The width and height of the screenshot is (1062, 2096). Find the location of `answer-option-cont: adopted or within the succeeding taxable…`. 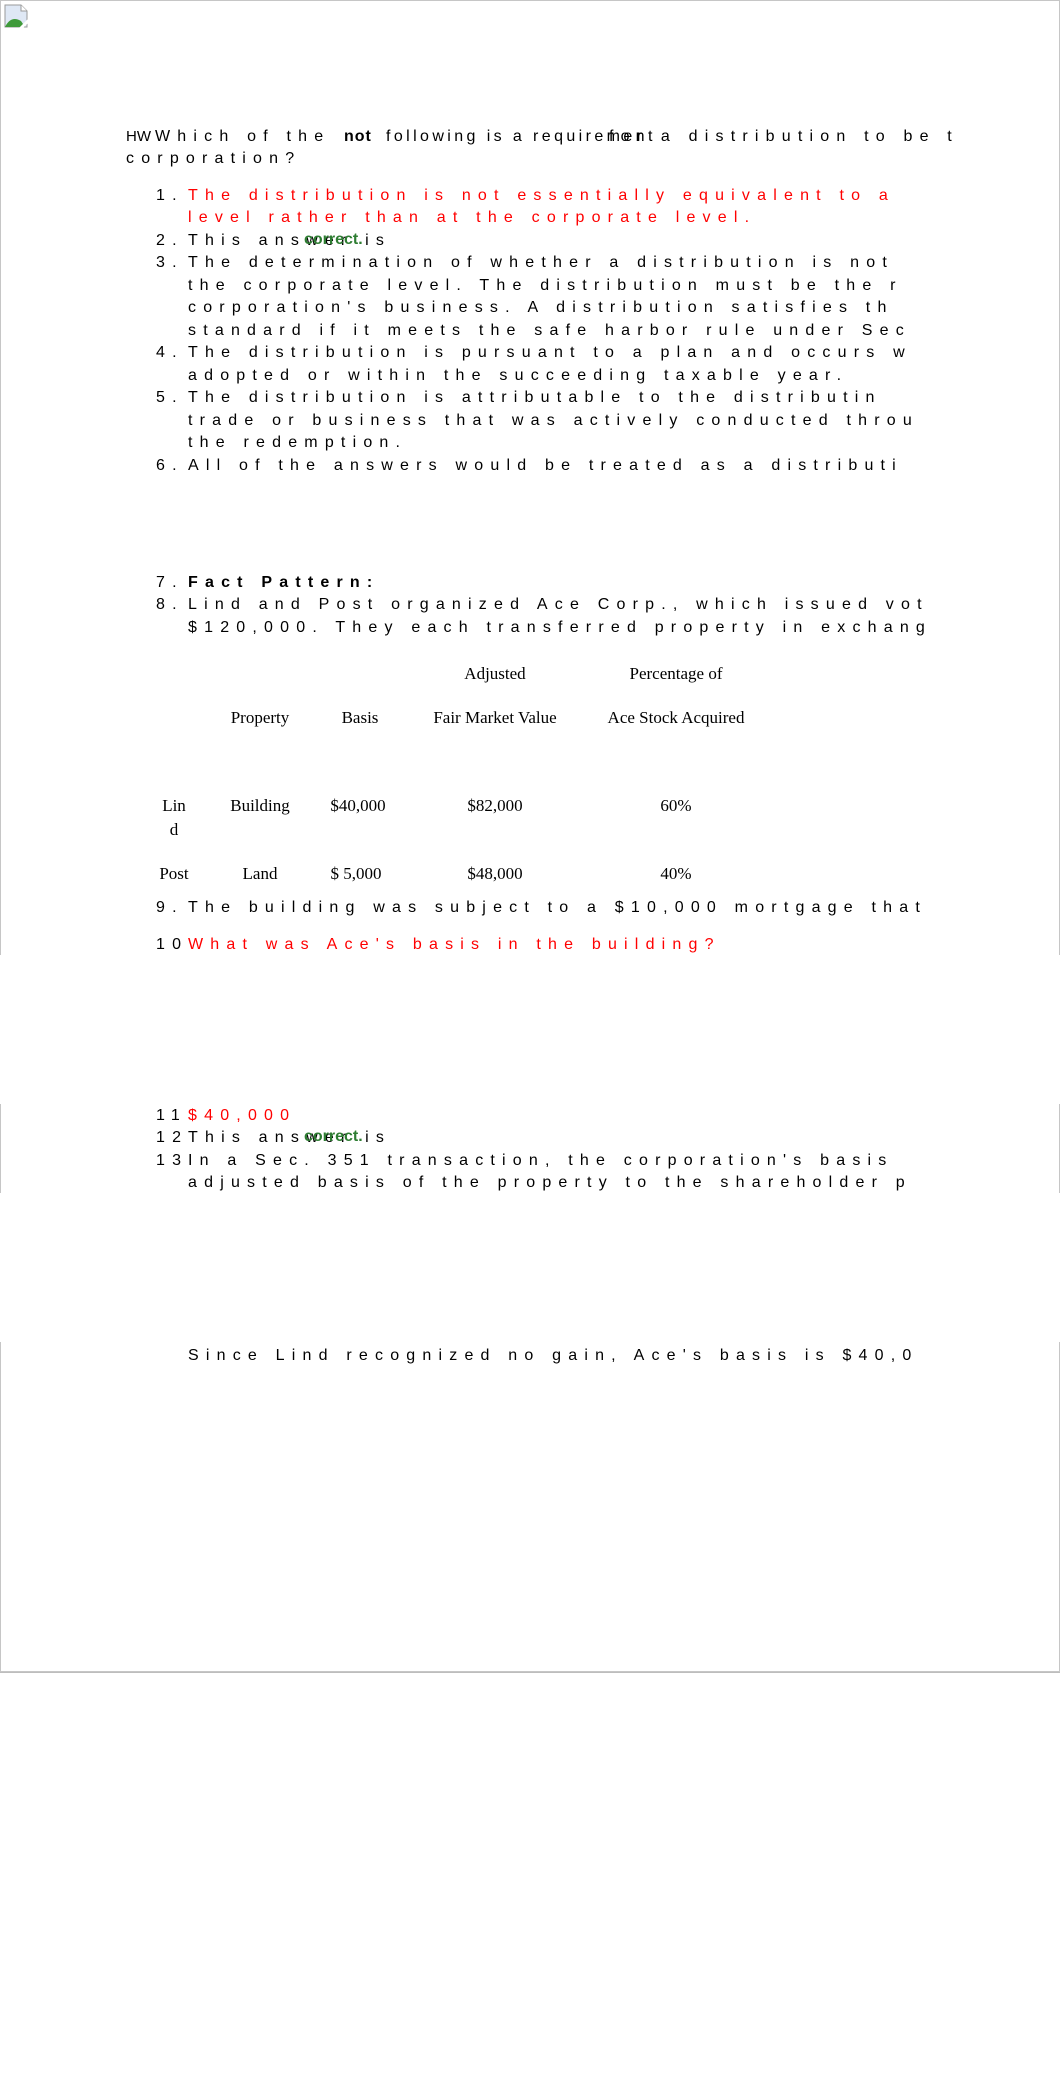

answer-option-cont: adopted or within the succeeding taxable… is located at coordinates (518, 375).